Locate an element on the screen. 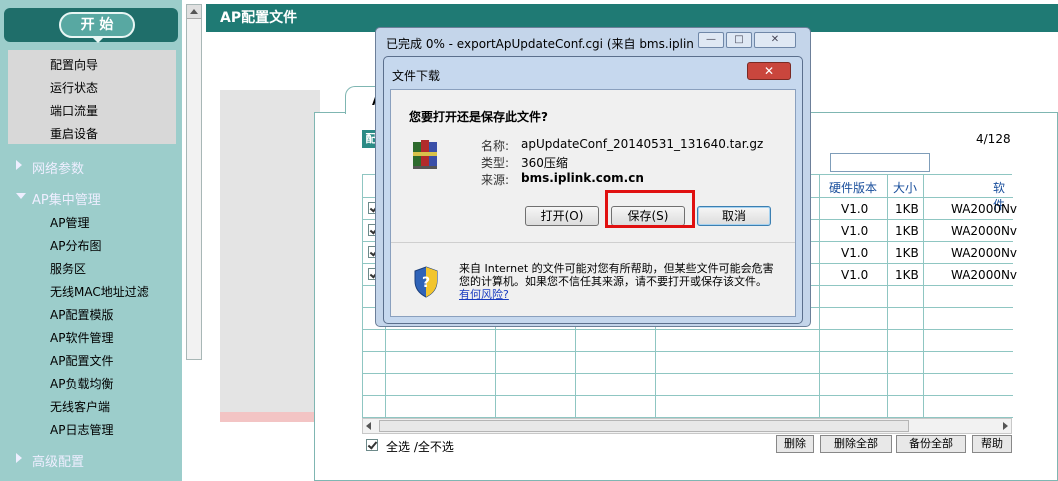 This screenshot has width=1058, height=481. delete-button: 删除 is located at coordinates (795, 444).